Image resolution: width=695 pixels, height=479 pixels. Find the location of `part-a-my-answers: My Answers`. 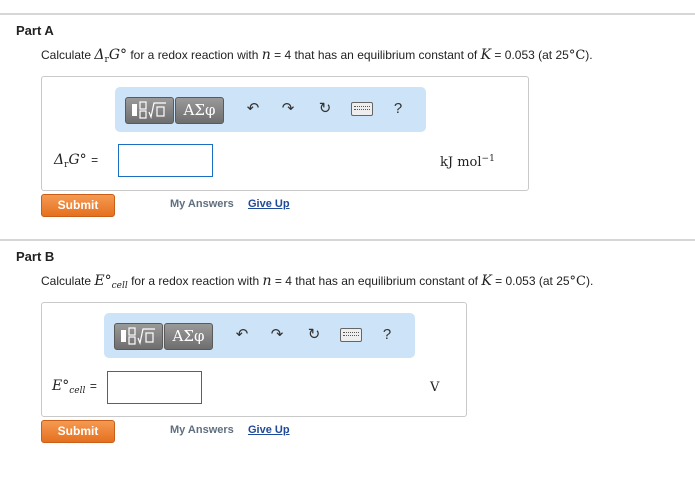

part-a-my-answers: My Answers is located at coordinates (202, 204).